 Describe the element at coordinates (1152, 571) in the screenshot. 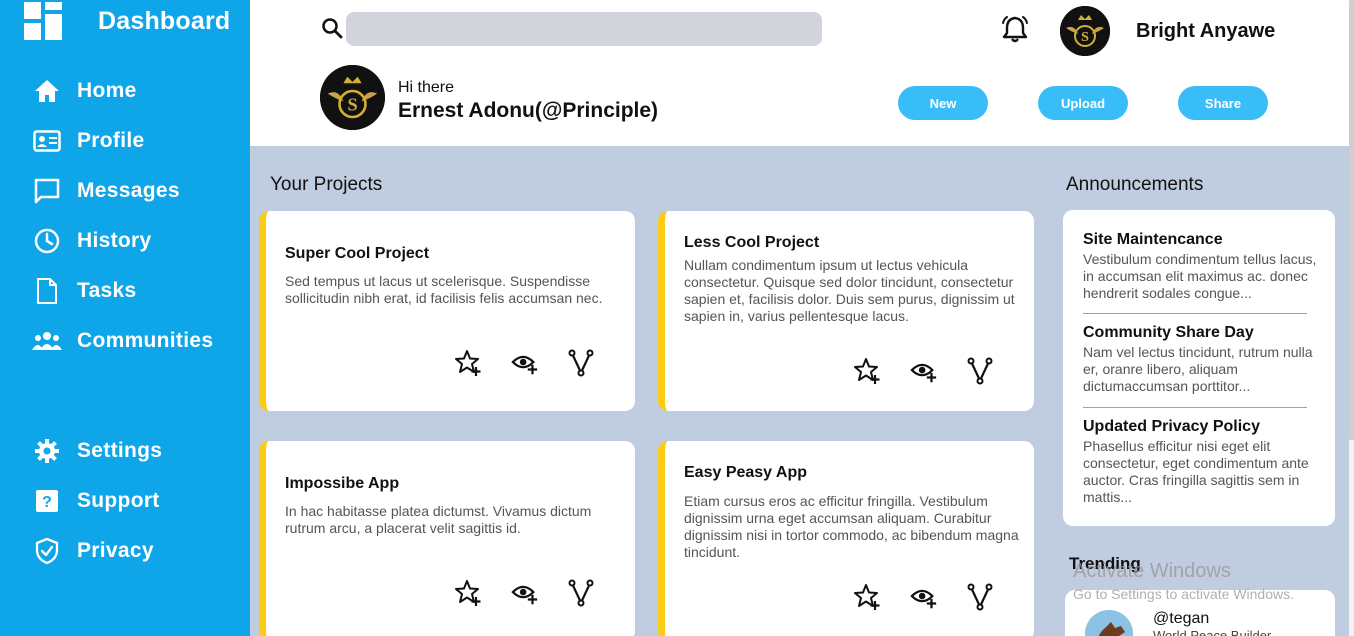

I see `activation-watermark: Activate Windows` at that location.